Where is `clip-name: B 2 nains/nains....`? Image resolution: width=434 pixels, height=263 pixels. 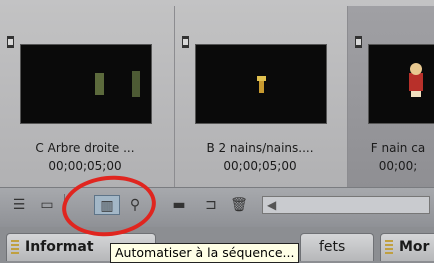
clip-name: B 2 nains/nains.... is located at coordinates (260, 148).